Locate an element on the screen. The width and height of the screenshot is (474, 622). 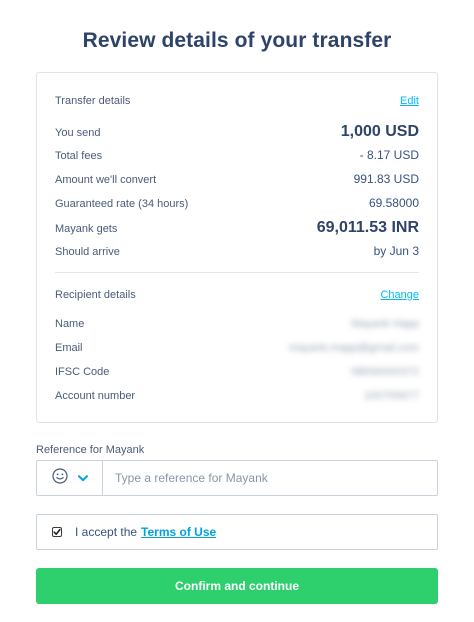
account-number-row: Account number 100755677 is located at coordinates (237, 396).